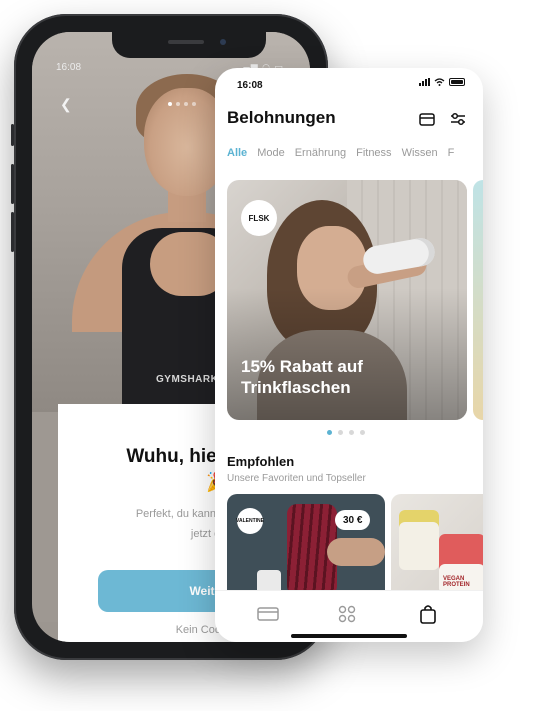 Image resolution: width=556 pixels, height=711 pixels. I want to click on photo-pager, so click(182, 104).